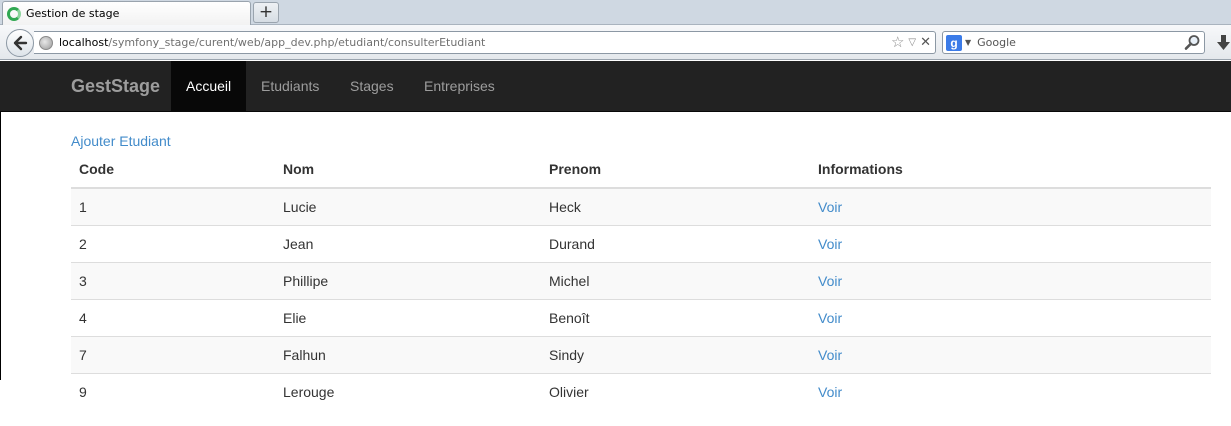  What do you see at coordinates (173, 391) in the screenshot?
I see `cell-code: 9` at bounding box center [173, 391].